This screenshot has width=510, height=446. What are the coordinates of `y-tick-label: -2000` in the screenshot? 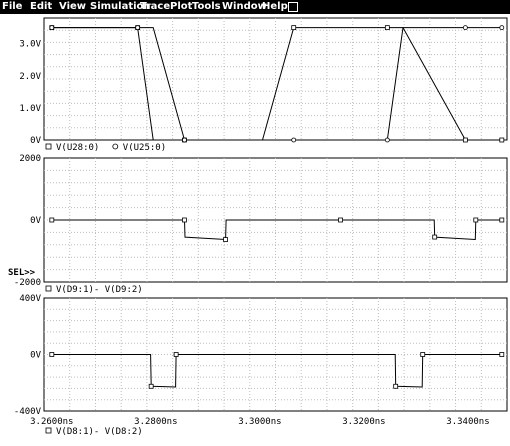 It's located at (27, 283).